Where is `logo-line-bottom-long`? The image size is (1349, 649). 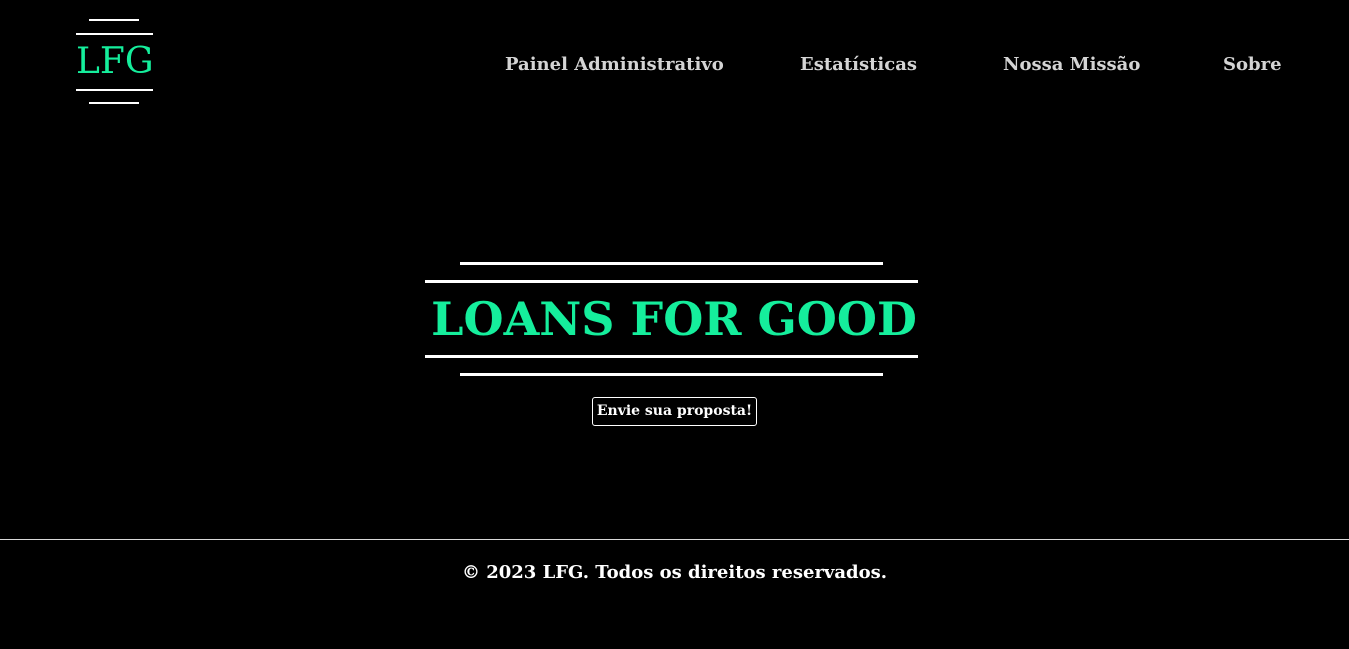 logo-line-bottom-long is located at coordinates (114, 90).